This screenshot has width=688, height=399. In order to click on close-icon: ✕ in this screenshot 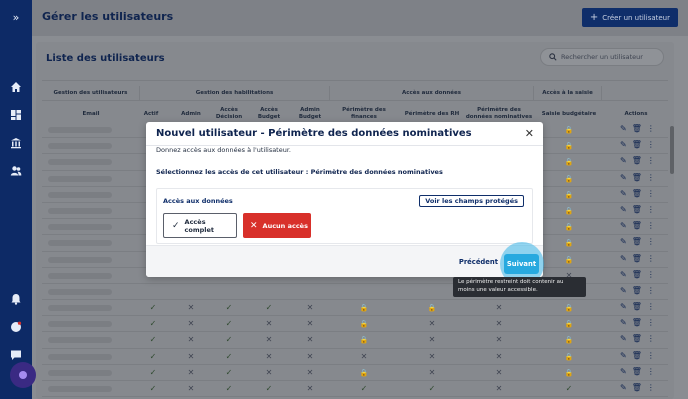, I will do `click(529, 133)`.